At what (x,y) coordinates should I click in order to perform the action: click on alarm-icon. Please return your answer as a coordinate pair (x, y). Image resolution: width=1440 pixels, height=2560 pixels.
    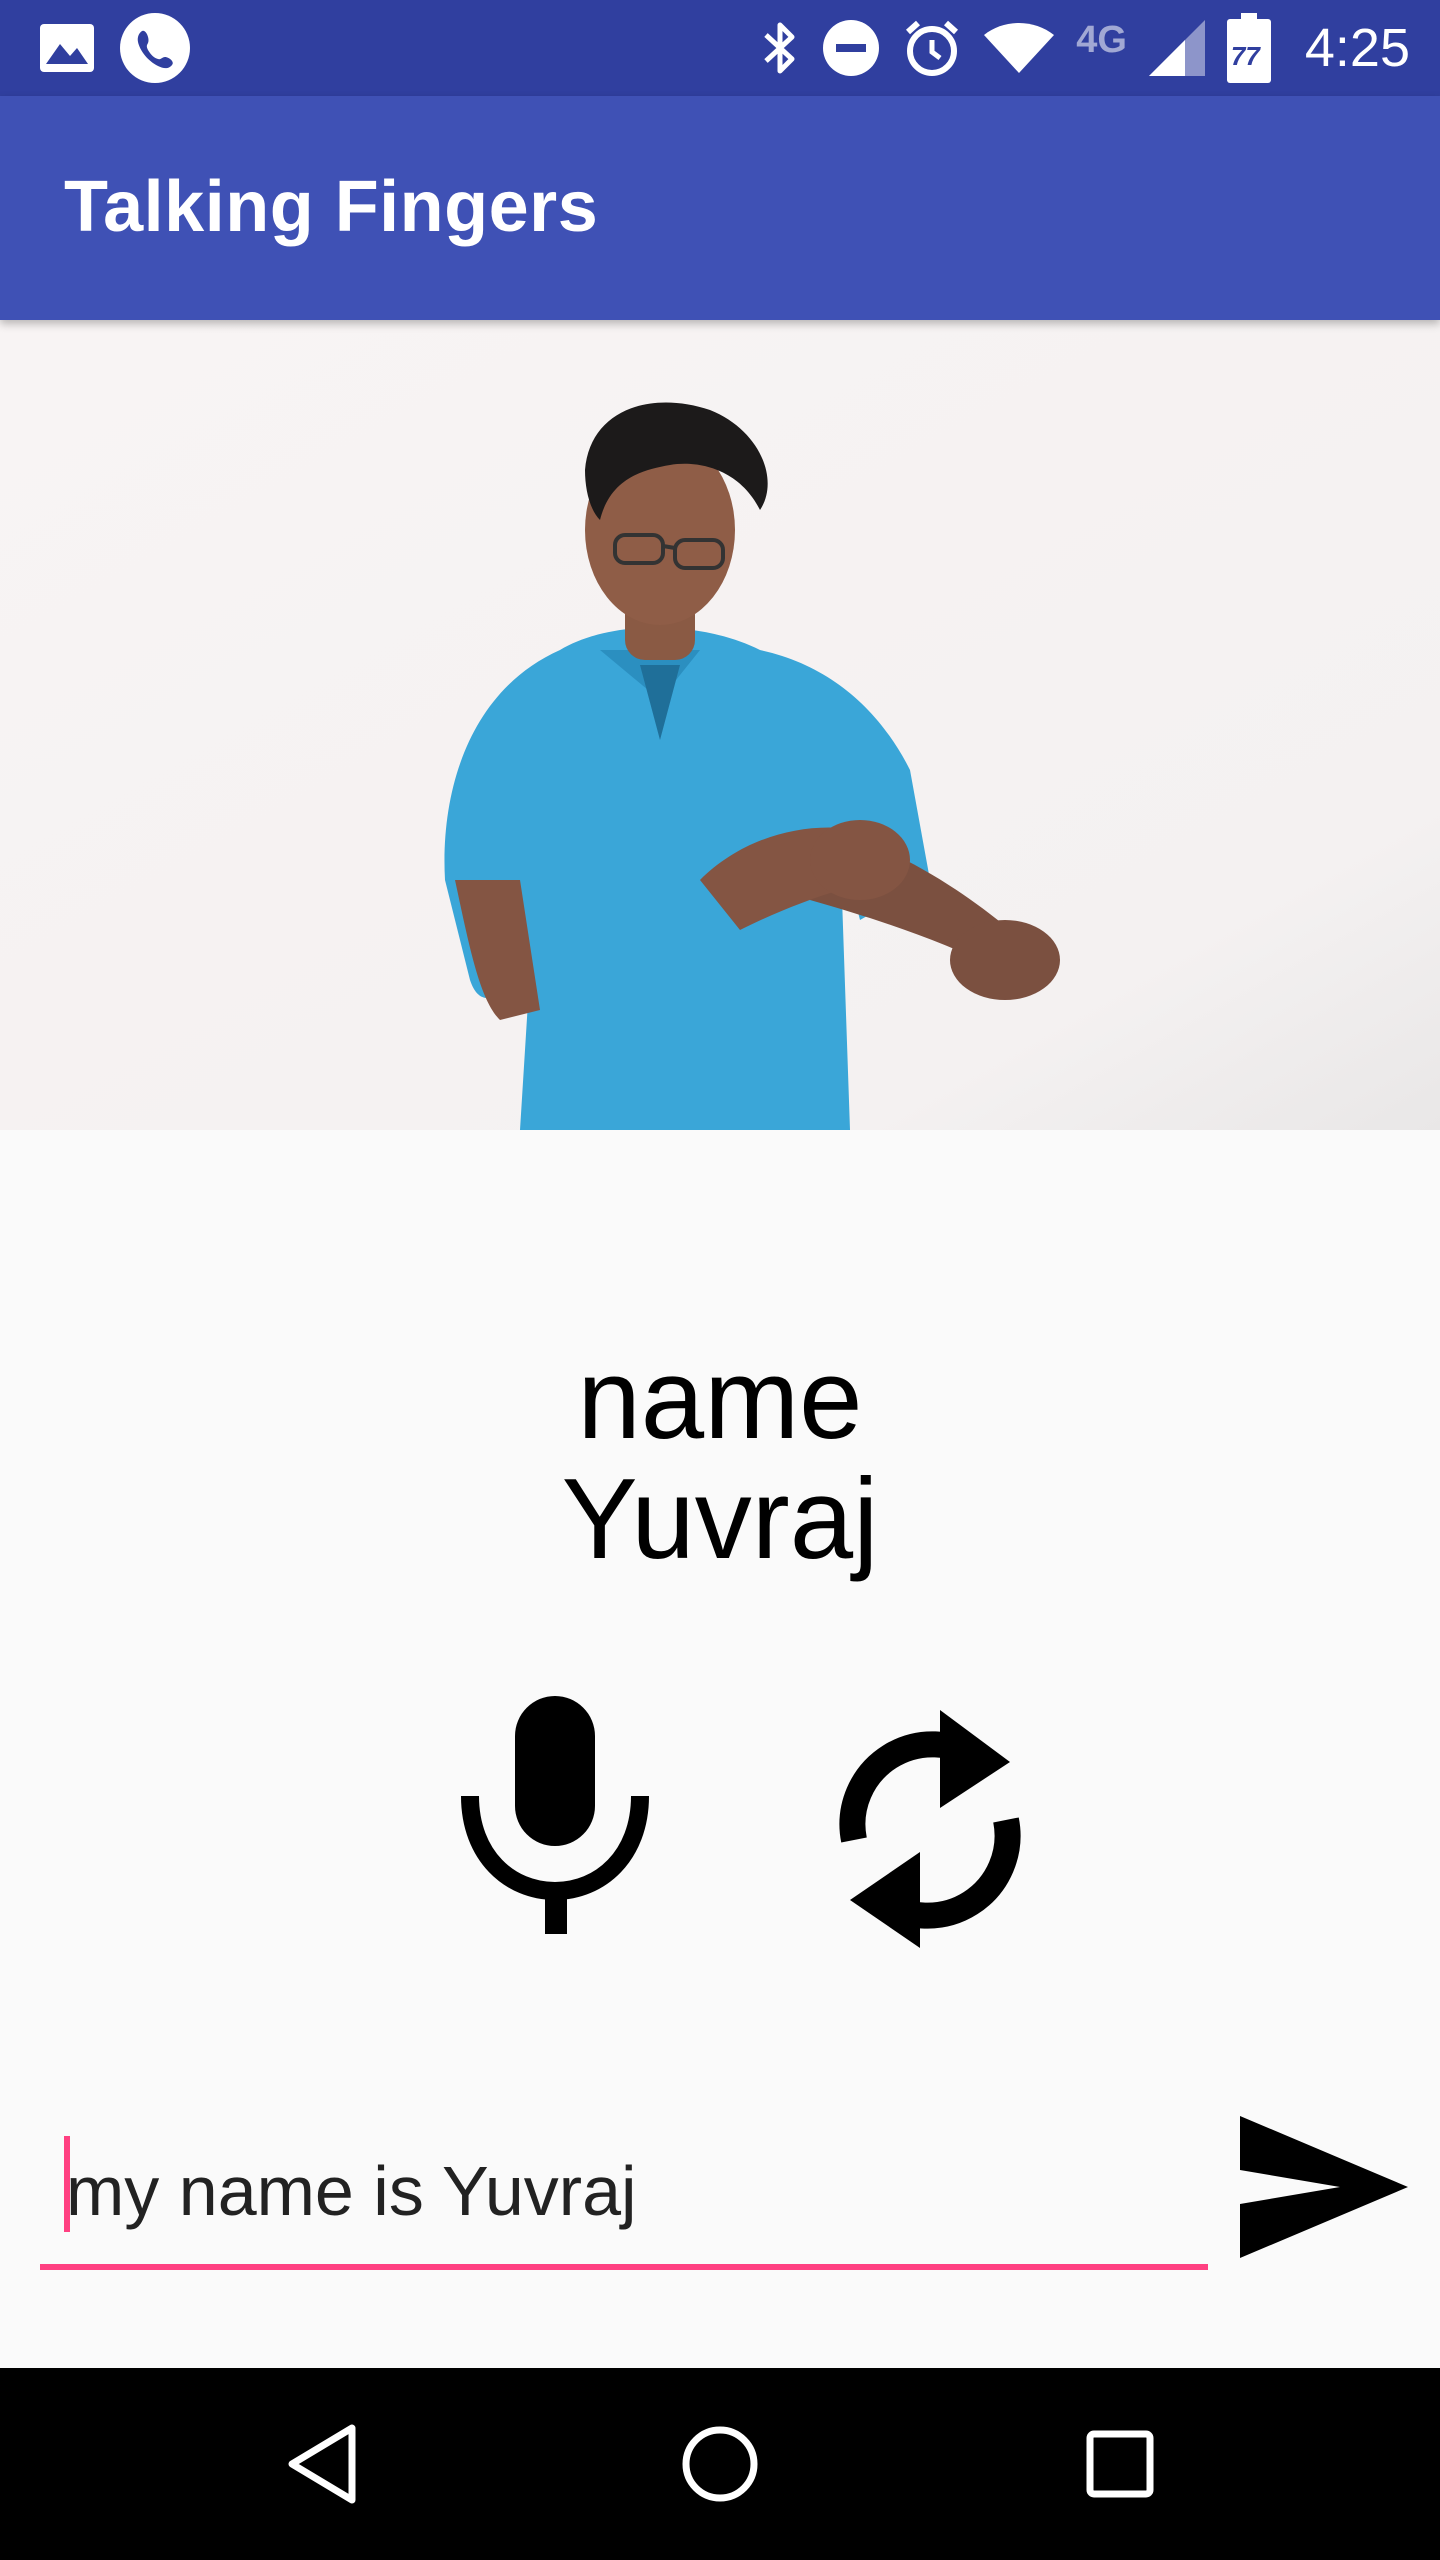
    Looking at the image, I should click on (932, 48).